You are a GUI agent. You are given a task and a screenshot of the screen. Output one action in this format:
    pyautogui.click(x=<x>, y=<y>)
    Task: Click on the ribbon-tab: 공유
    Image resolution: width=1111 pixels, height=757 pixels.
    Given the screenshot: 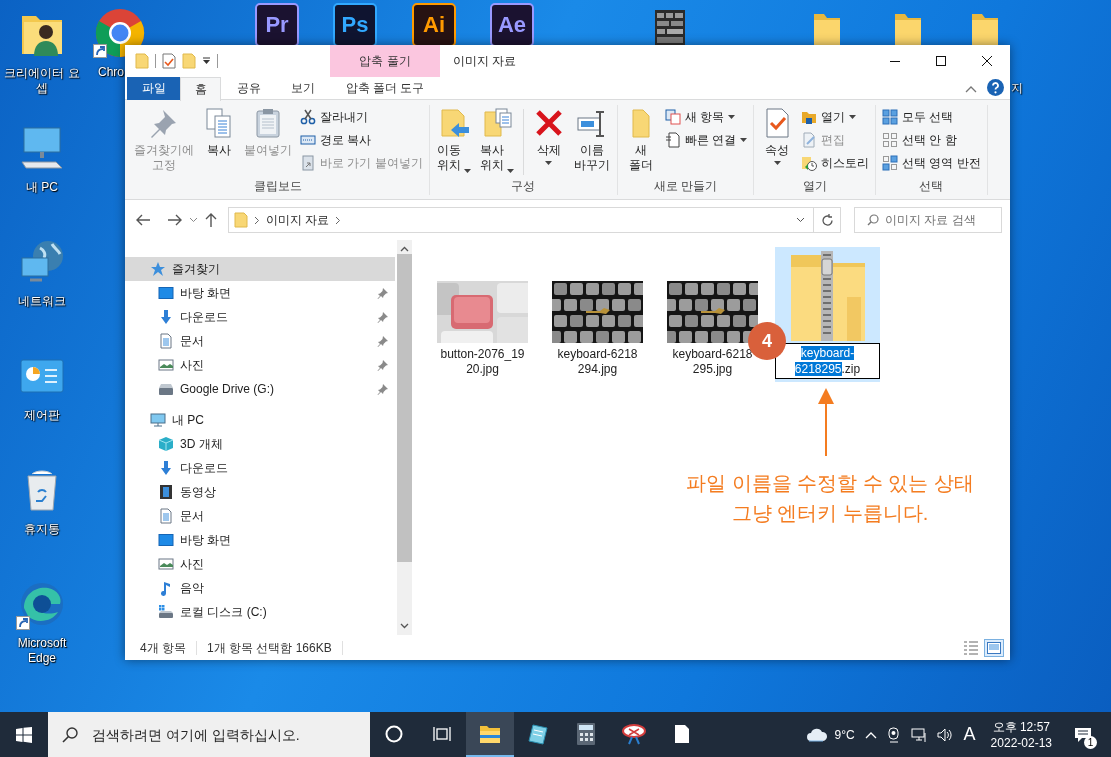 What is the action you would take?
    pyautogui.click(x=248, y=88)
    